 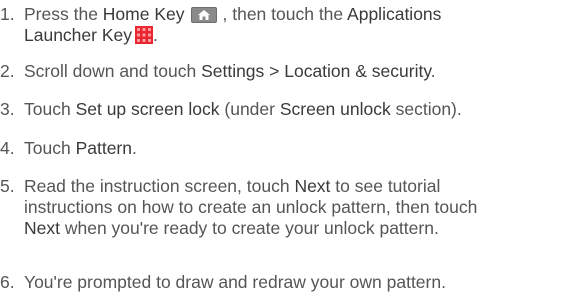 I want to click on step-text-part: Scroll down and touch, so click(x=113, y=71).